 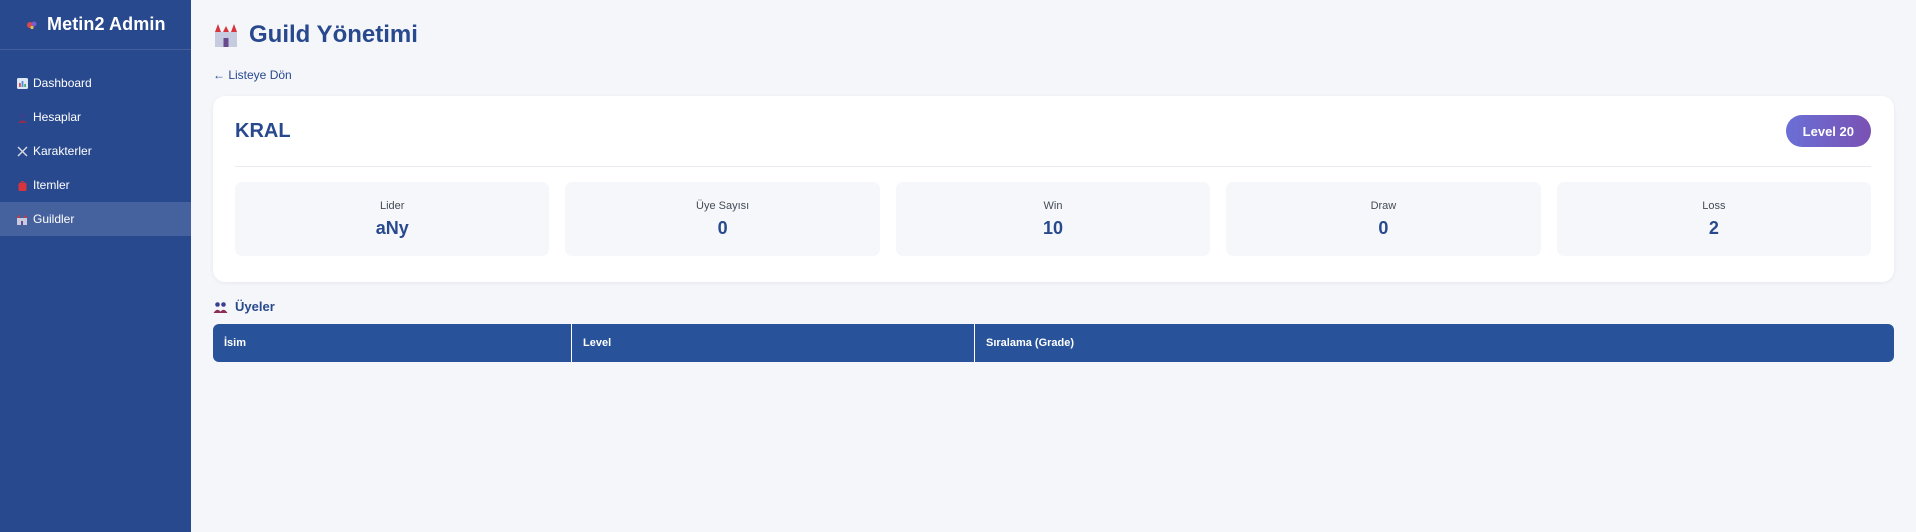 What do you see at coordinates (95, 185) in the screenshot?
I see `sidebar-item-itemler: Itemler` at bounding box center [95, 185].